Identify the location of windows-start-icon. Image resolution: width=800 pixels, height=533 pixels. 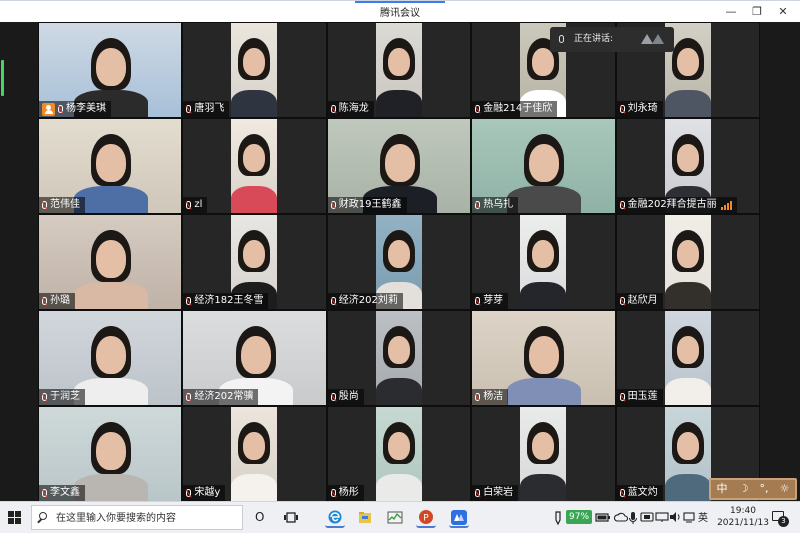
(14, 517).